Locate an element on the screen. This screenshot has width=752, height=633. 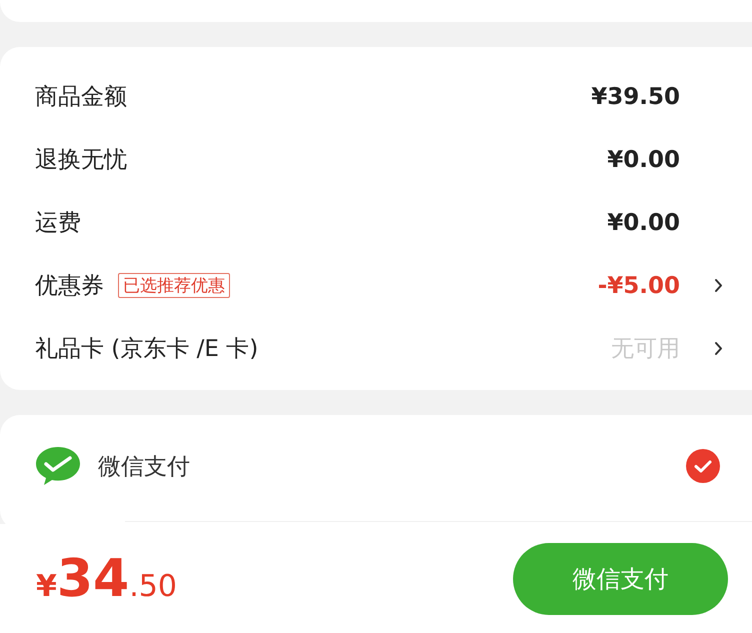
row-label: 优惠券 is located at coordinates (69, 286).